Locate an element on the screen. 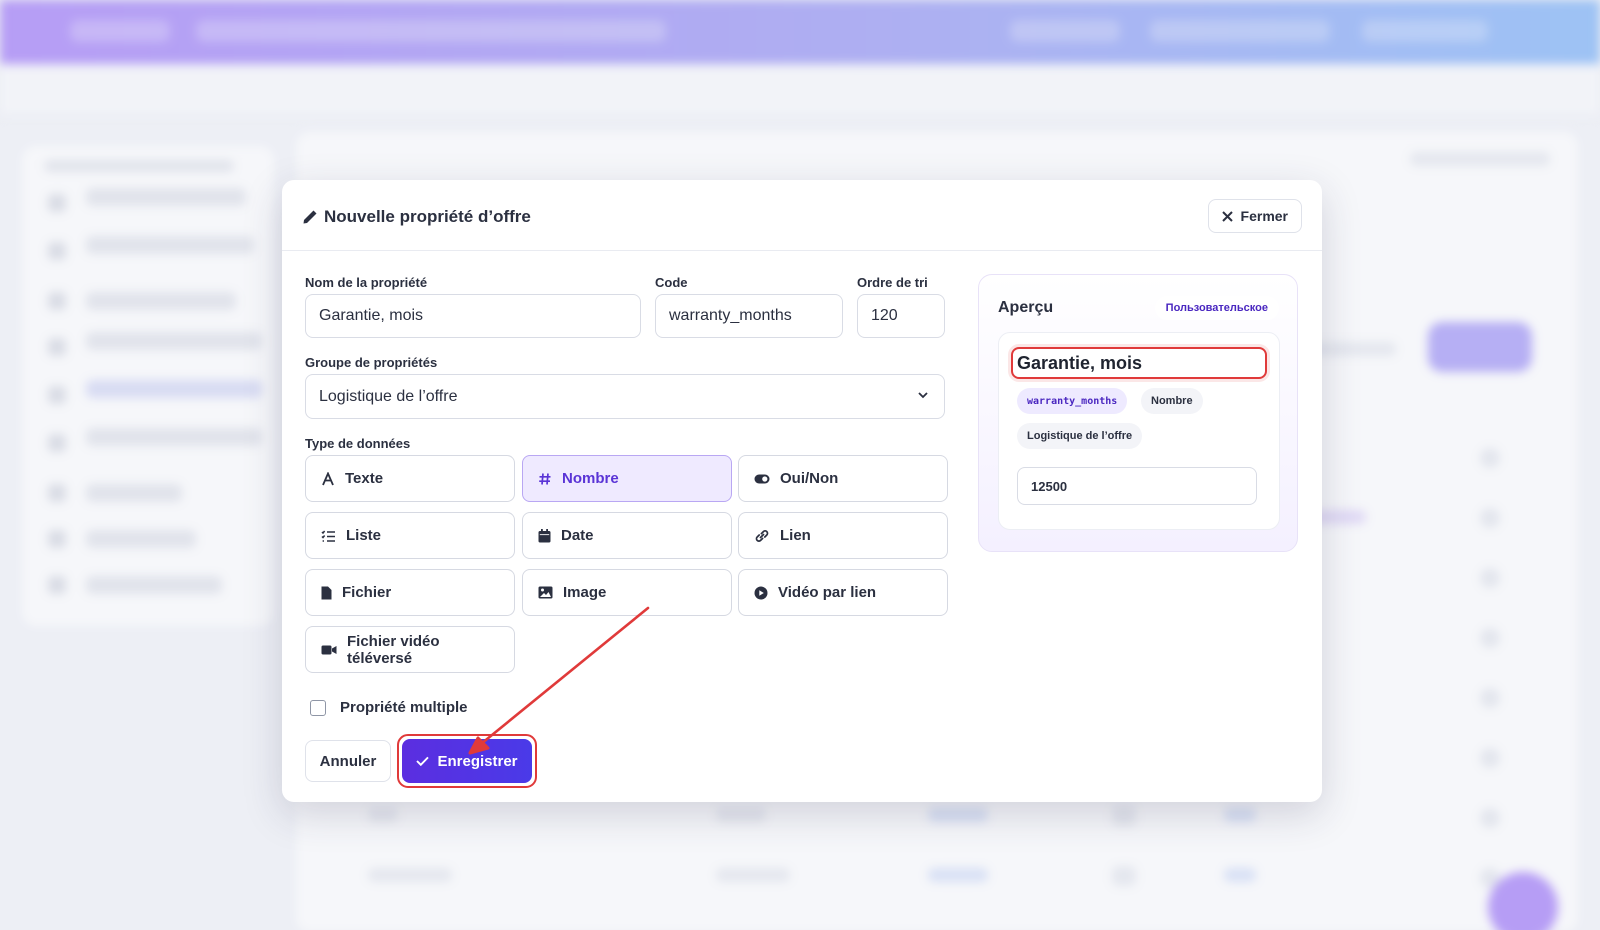 The image size is (1600, 930). code-input: warranty_months is located at coordinates (749, 316).